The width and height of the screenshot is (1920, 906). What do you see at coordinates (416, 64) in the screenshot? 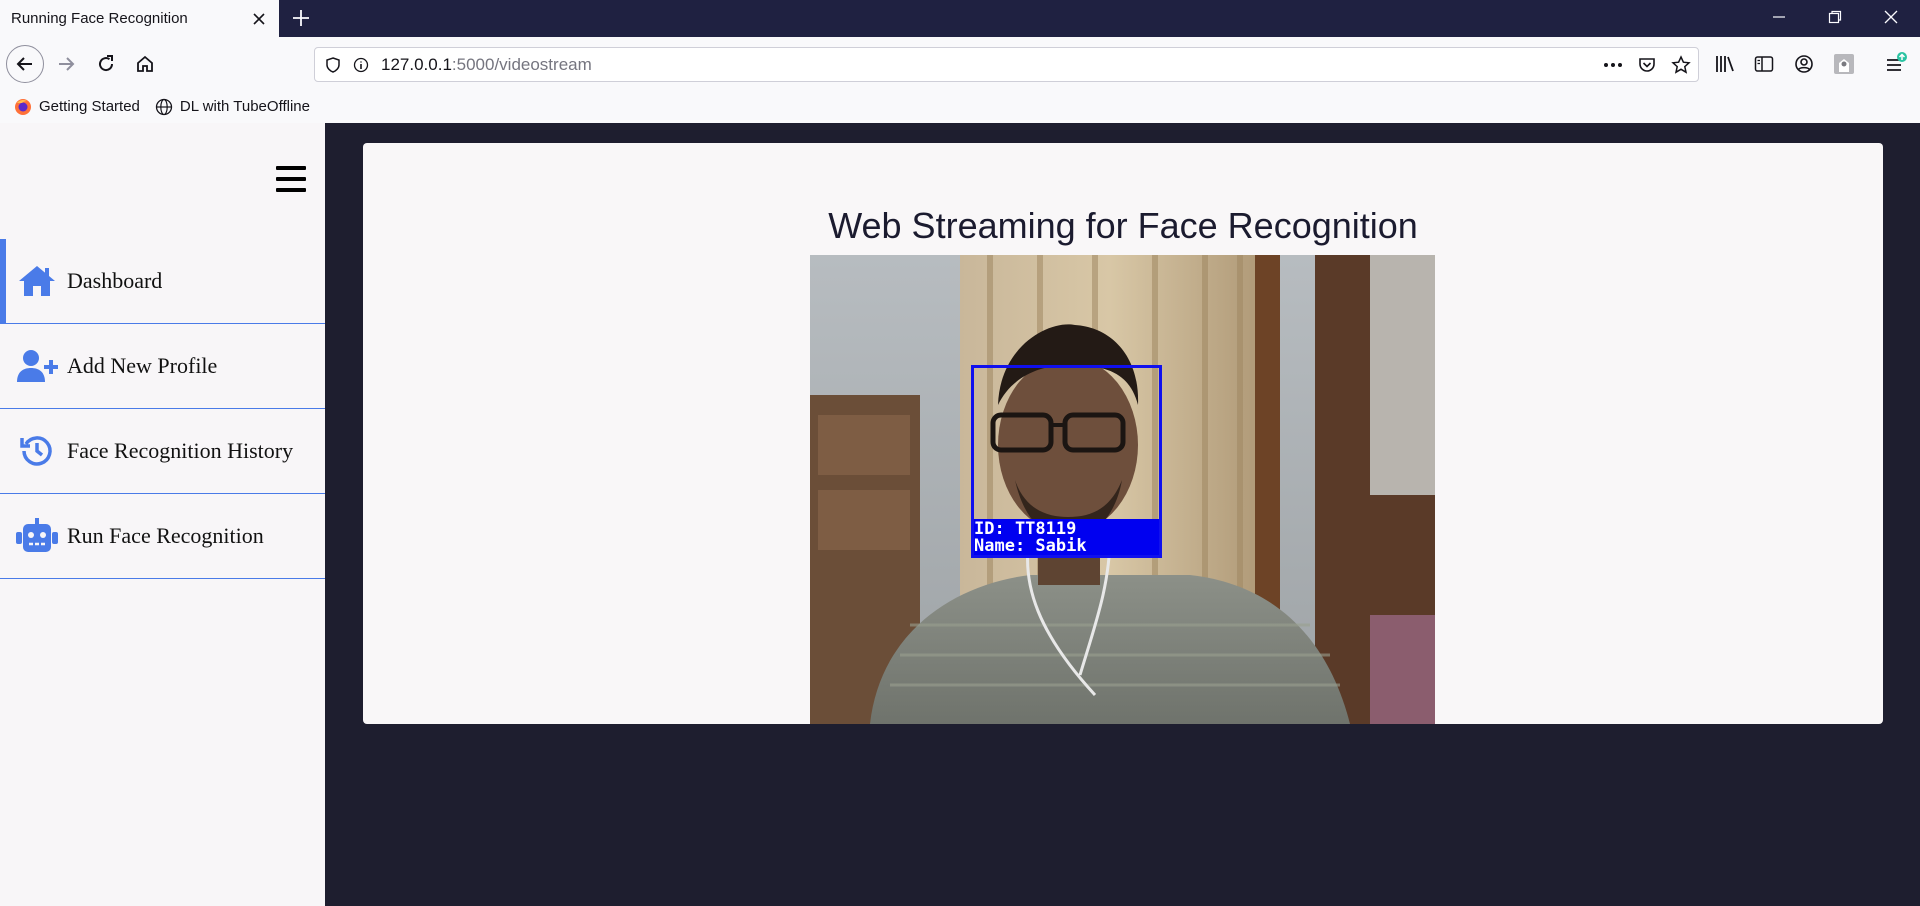
I see `url-host: 127.0.0.1` at bounding box center [416, 64].